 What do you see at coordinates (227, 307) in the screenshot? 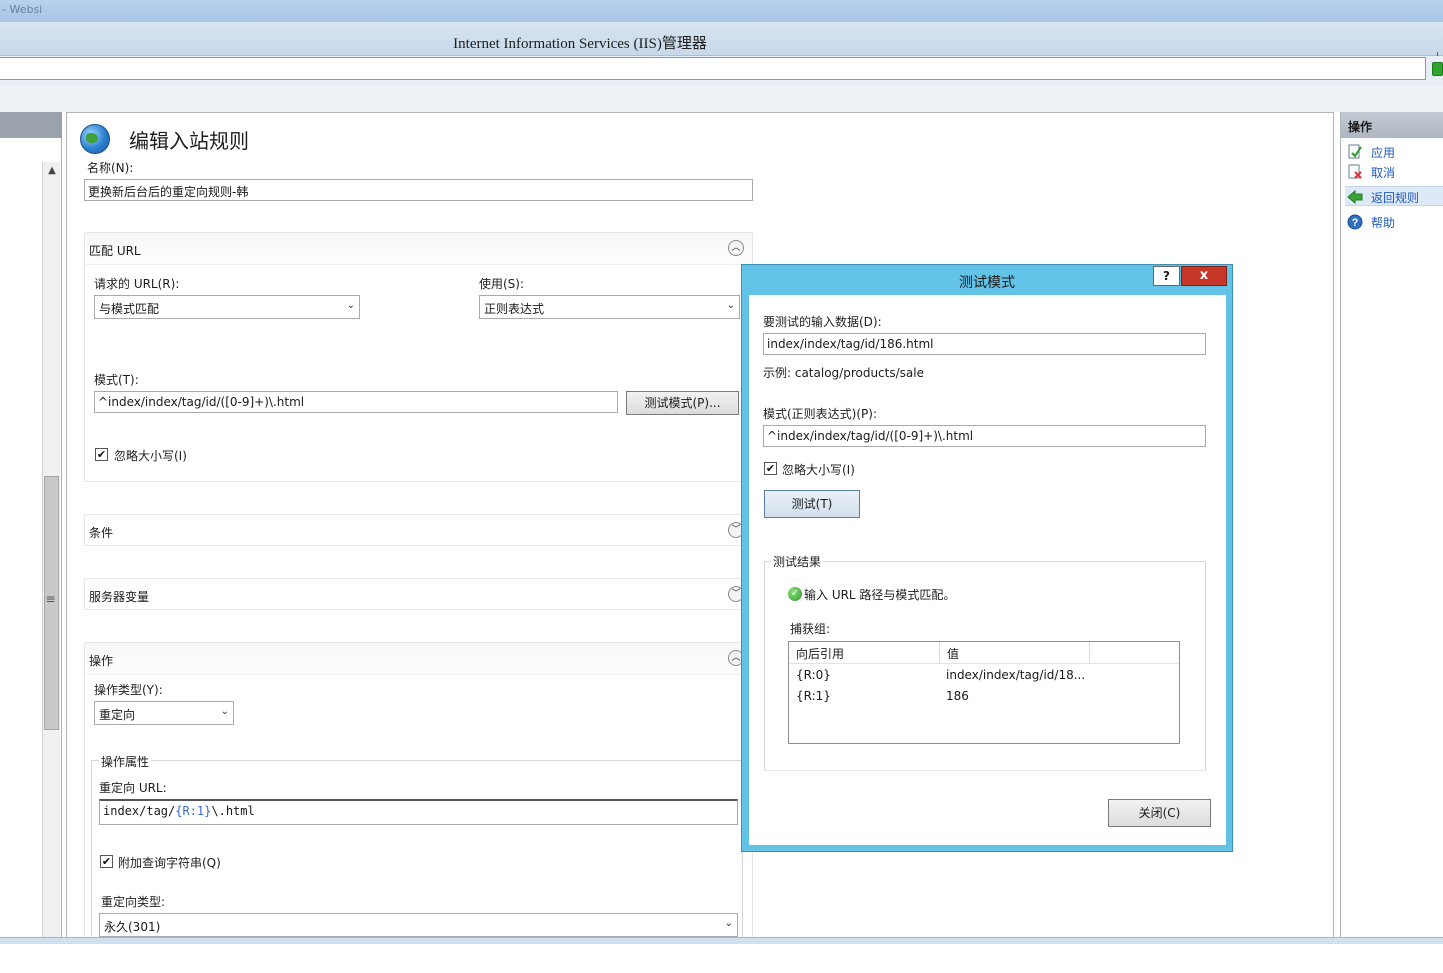
I see `requested-url-select: 与模式匹配 ⌄` at bounding box center [227, 307].